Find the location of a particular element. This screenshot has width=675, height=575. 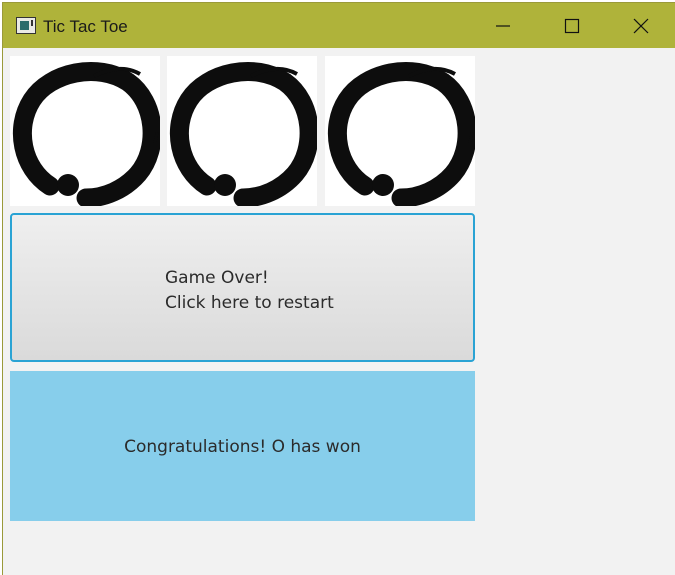

status-message: Congratulations! O has won is located at coordinates (242, 447).